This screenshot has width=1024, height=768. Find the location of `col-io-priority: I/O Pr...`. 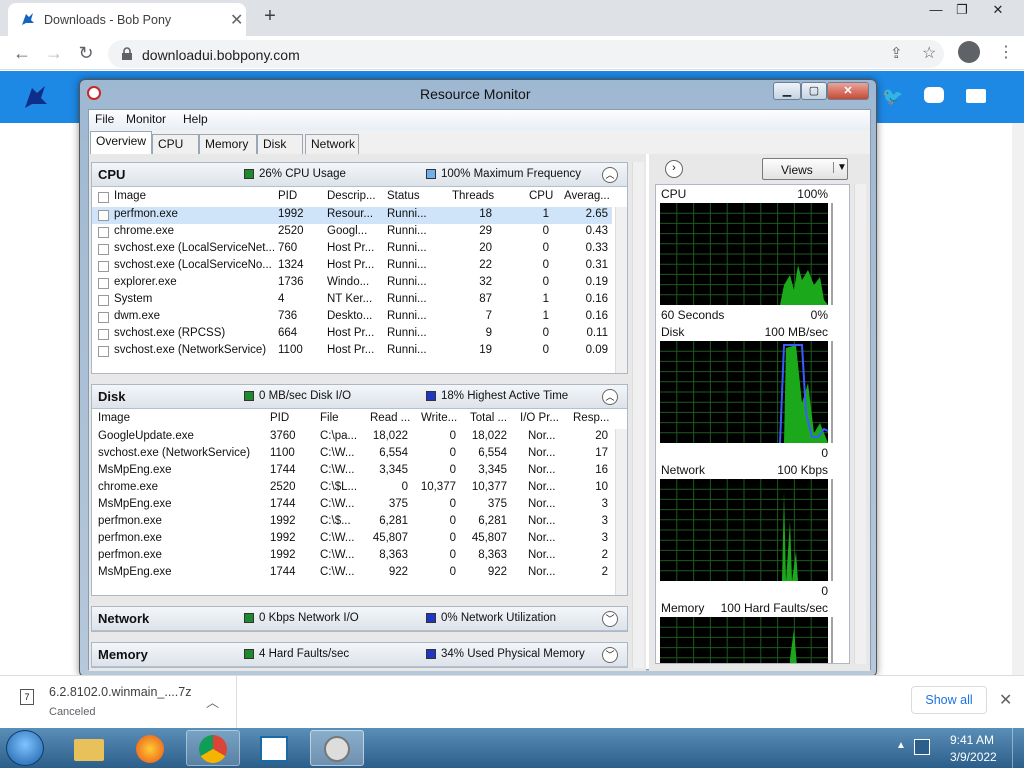

col-io-priority: I/O Pr... is located at coordinates (539, 418).